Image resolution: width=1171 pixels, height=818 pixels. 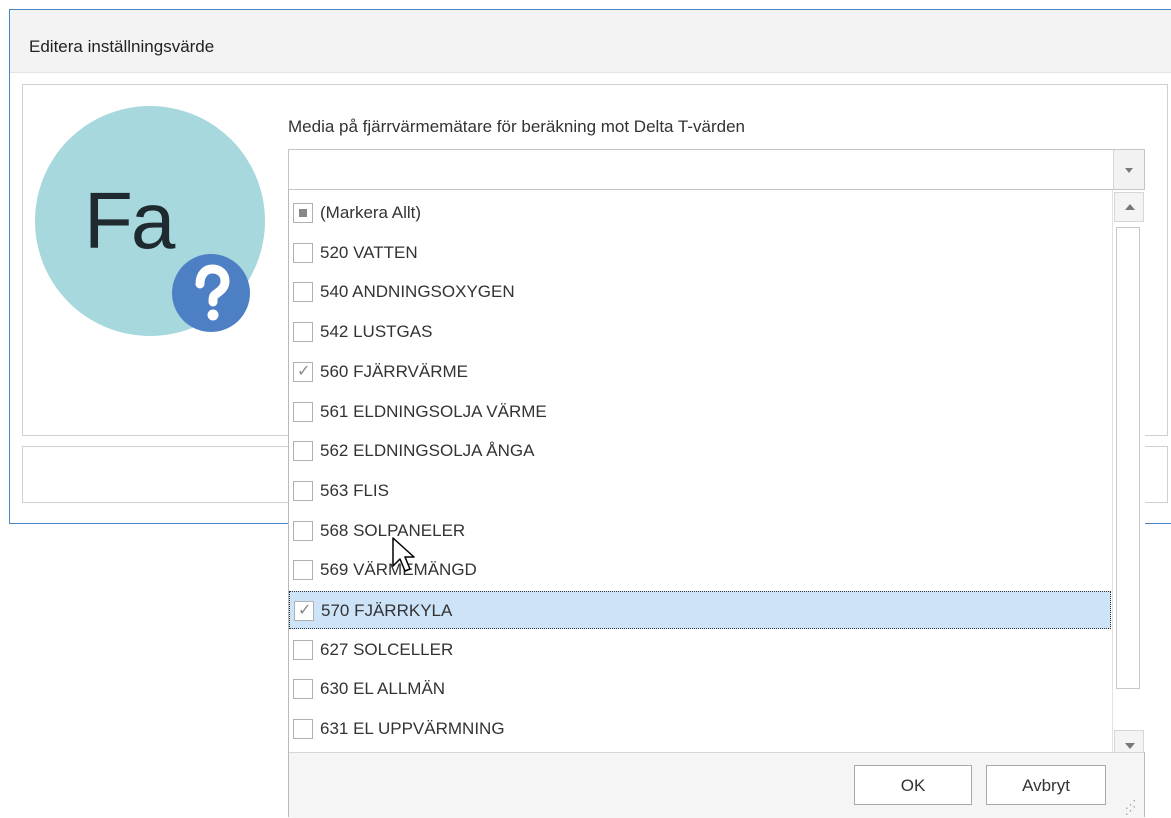 What do you see at coordinates (433, 411) in the screenshot?
I see `list-item-label: 561 ELDNINGSOLJA VÄRME` at bounding box center [433, 411].